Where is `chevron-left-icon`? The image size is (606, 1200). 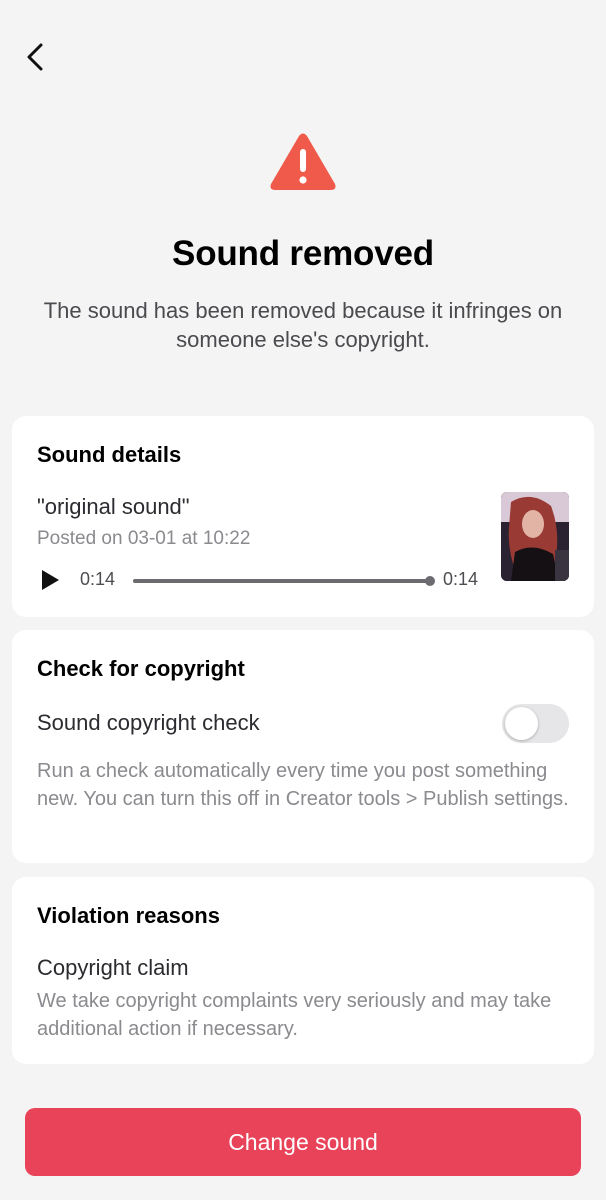
chevron-left-icon is located at coordinates (35, 57).